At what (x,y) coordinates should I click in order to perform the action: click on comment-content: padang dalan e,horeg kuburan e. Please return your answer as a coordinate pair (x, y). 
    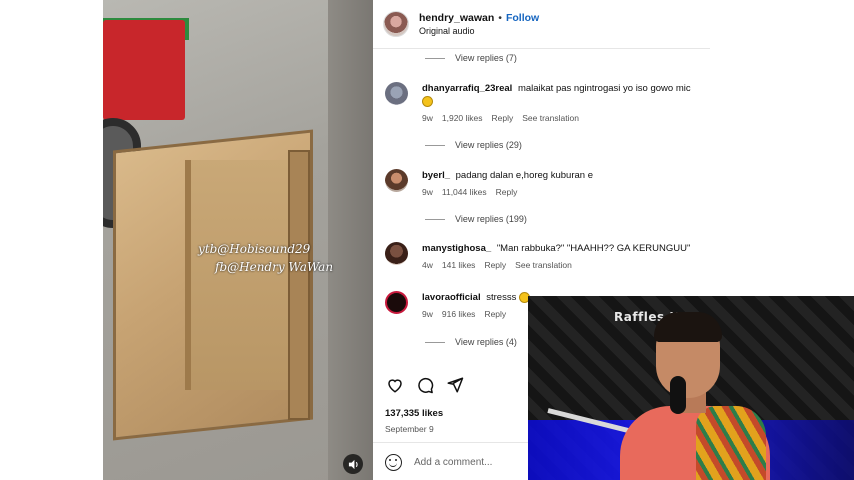
    Looking at the image, I should click on (524, 175).